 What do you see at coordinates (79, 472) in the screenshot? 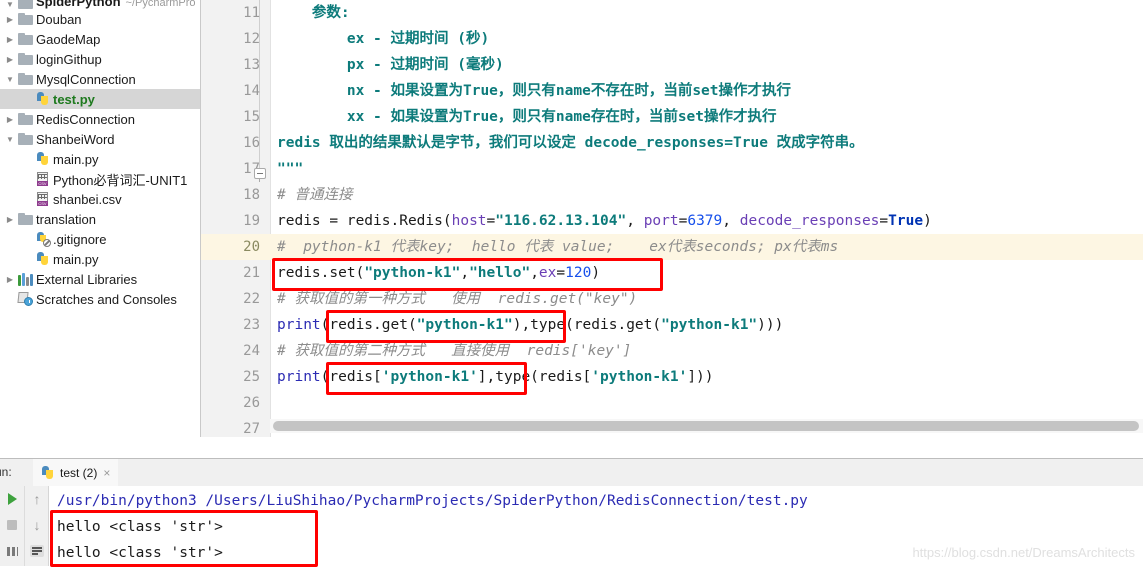
I see `run-tab-title: test (2)` at bounding box center [79, 472].